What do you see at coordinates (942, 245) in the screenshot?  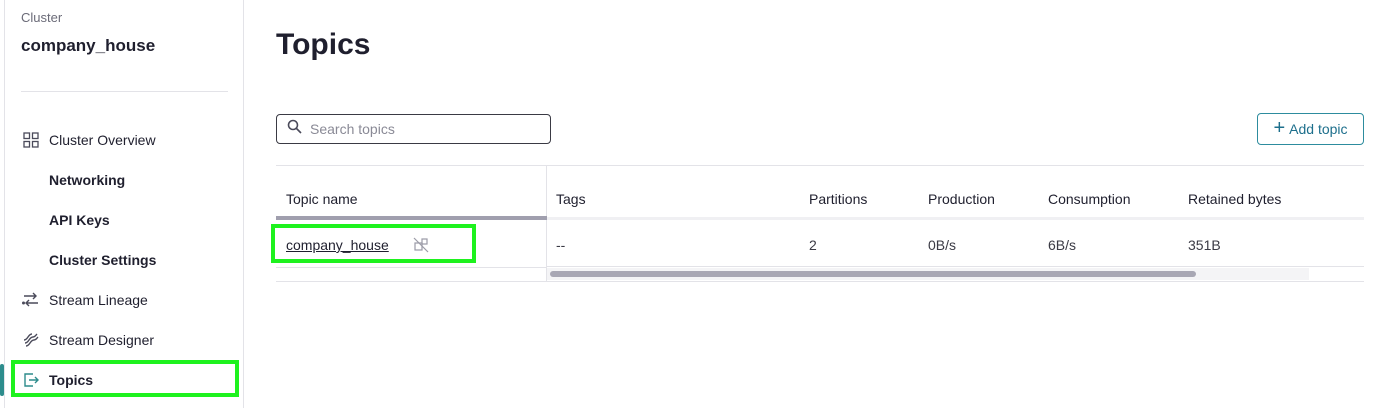 I see `cell-production: 0B/s` at bounding box center [942, 245].